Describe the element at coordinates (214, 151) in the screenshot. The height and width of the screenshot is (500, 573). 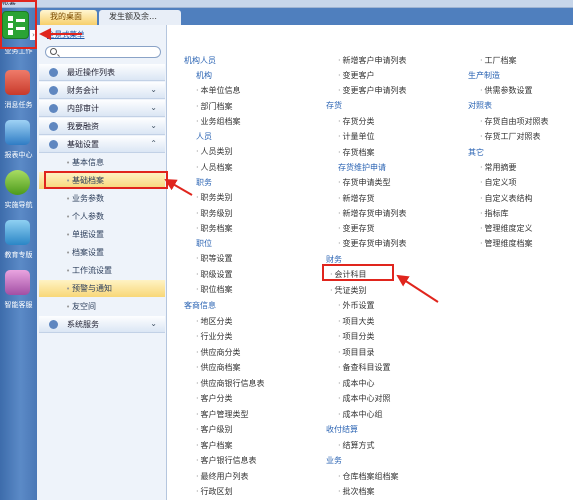
I see `archive-link: 人员类别` at that location.